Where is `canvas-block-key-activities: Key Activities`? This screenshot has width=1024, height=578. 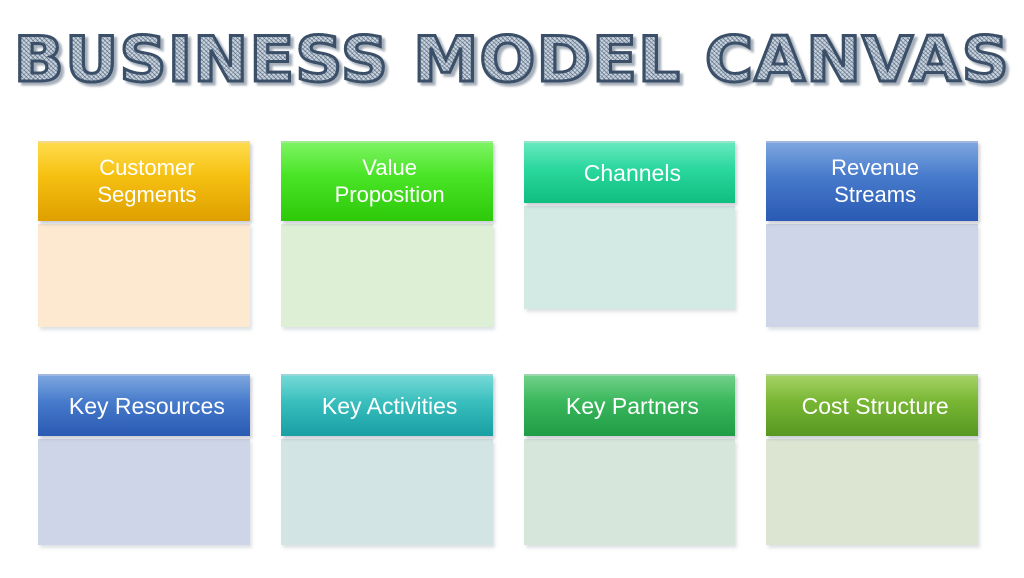 canvas-block-key-activities: Key Activities is located at coordinates (386, 459).